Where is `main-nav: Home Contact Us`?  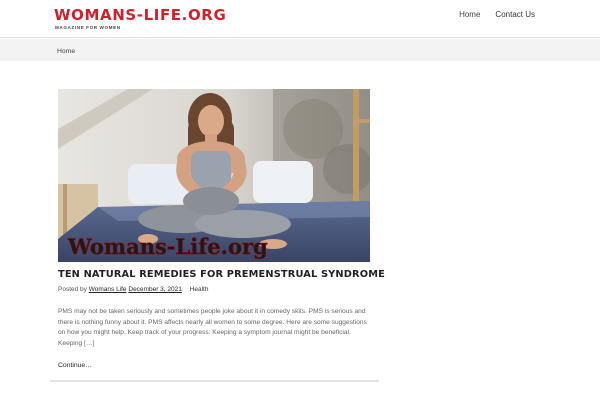 main-nav: Home Contact Us is located at coordinates (497, 16).